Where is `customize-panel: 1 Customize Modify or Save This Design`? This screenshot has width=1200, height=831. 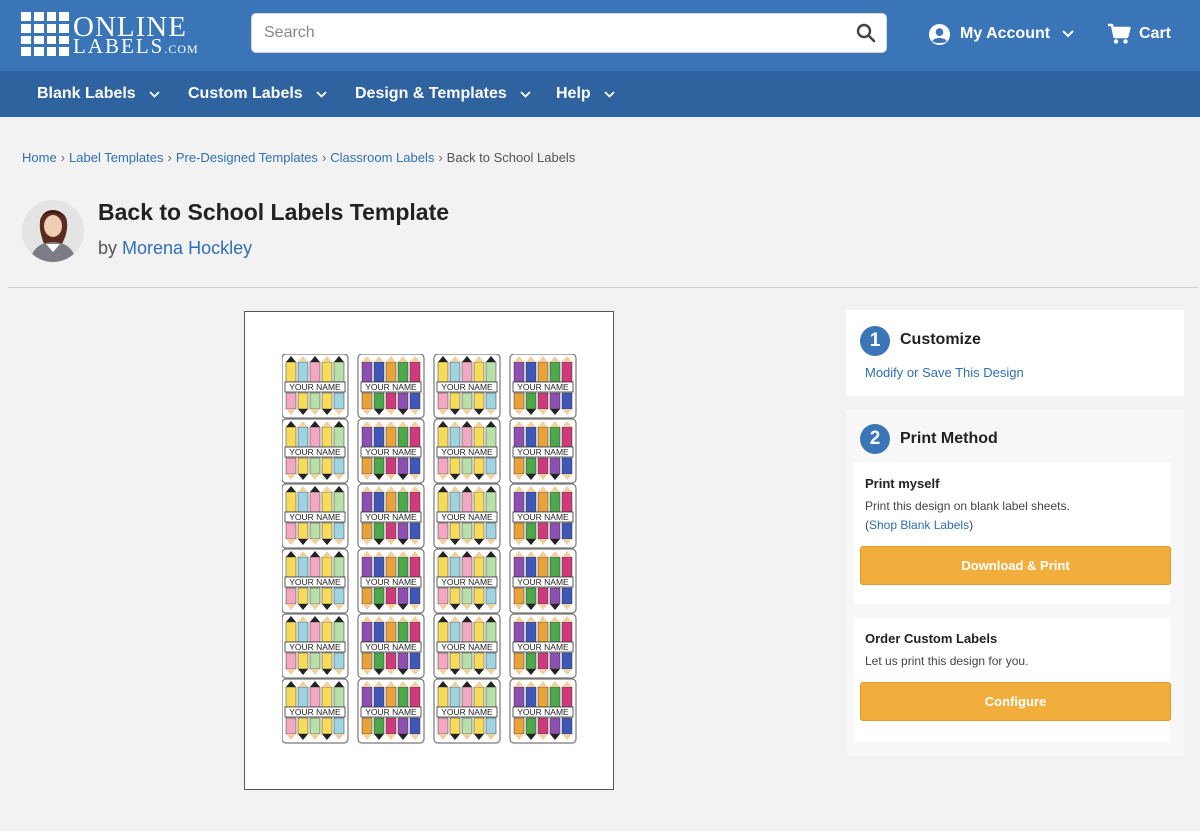
customize-panel: 1 Customize Modify or Save This Design is located at coordinates (1015, 353).